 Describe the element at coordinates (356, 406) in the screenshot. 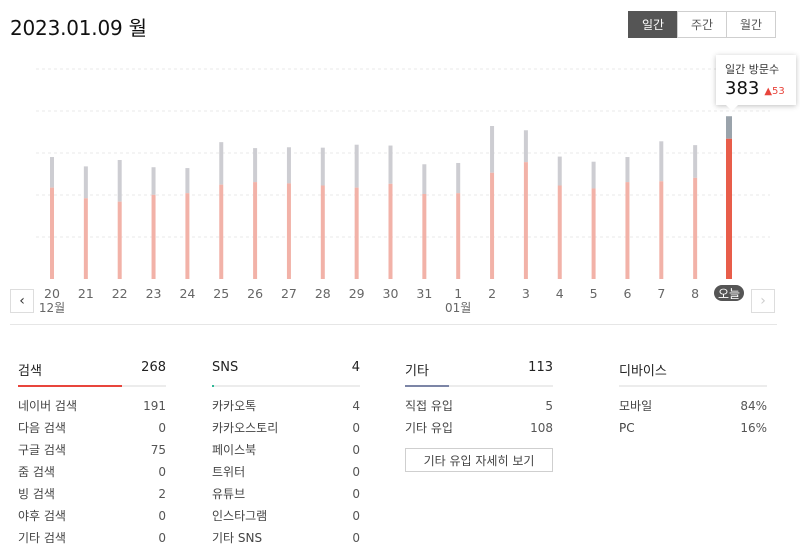

I see `sns-row-value: 4` at that location.